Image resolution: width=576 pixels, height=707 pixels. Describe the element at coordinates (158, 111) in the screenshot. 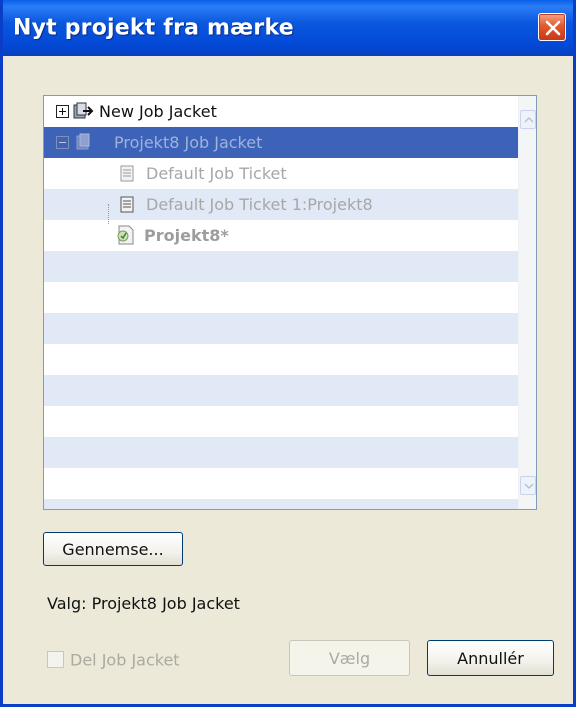

I see `tree-node-label: New Job Jacket` at that location.